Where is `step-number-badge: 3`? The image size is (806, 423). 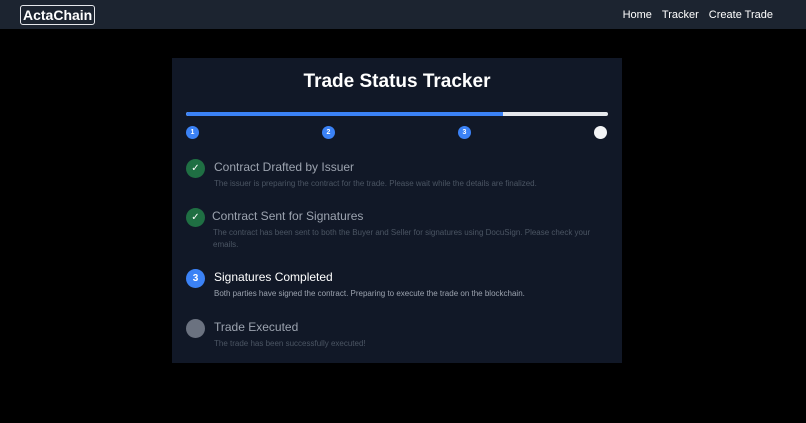
step-number-badge: 3 is located at coordinates (195, 278).